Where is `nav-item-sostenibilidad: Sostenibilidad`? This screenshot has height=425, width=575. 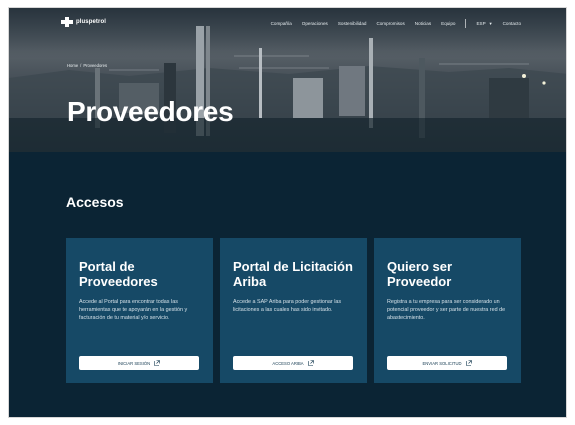 nav-item-sostenibilidad: Sostenibilidad is located at coordinates (352, 23).